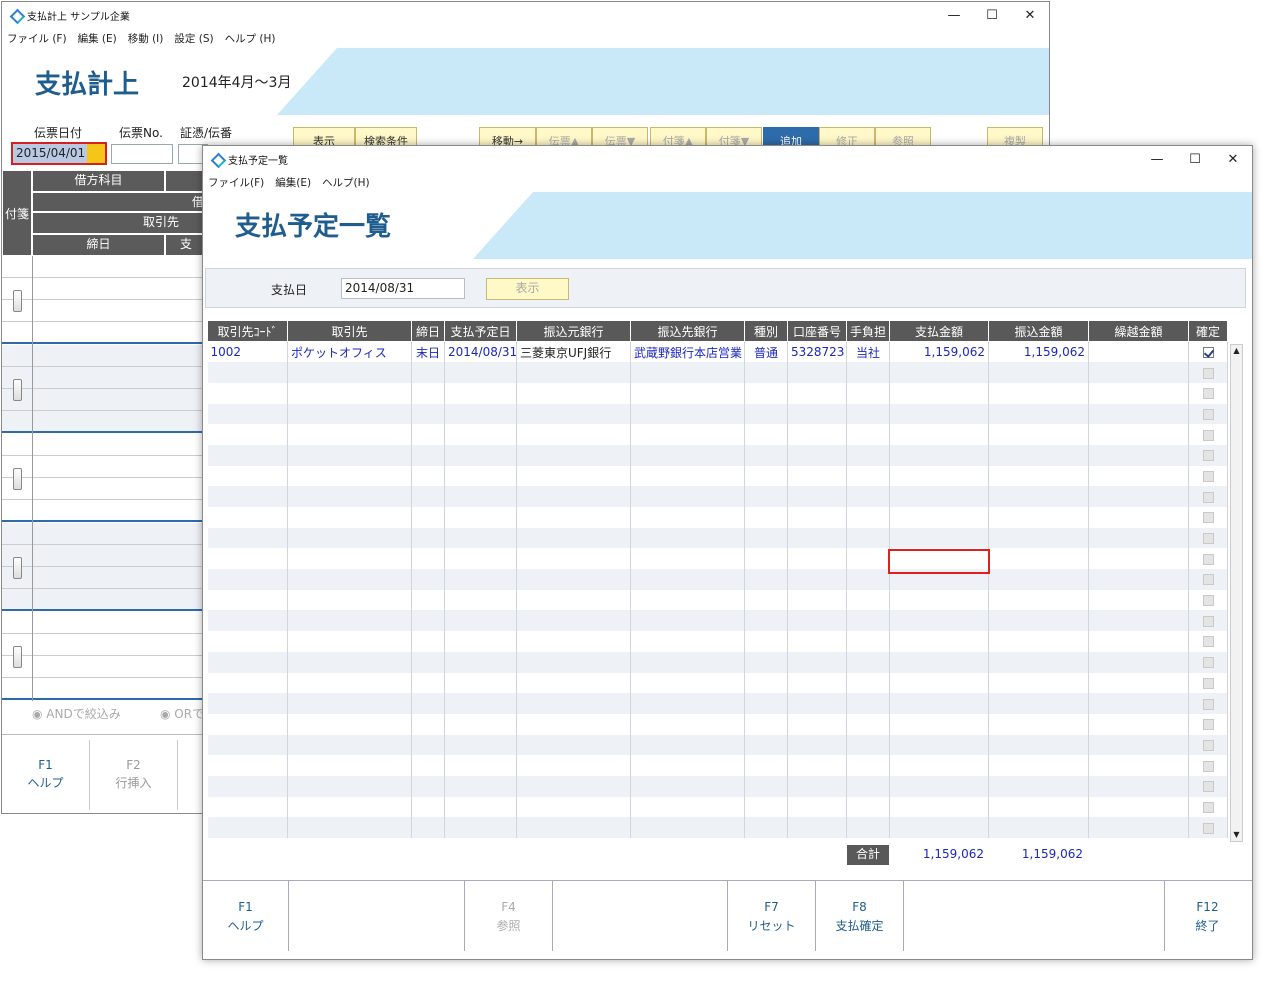 The image size is (1274, 989). Describe the element at coordinates (868, 352) in the screenshot. I see `table-cell-fee: 当社` at that location.